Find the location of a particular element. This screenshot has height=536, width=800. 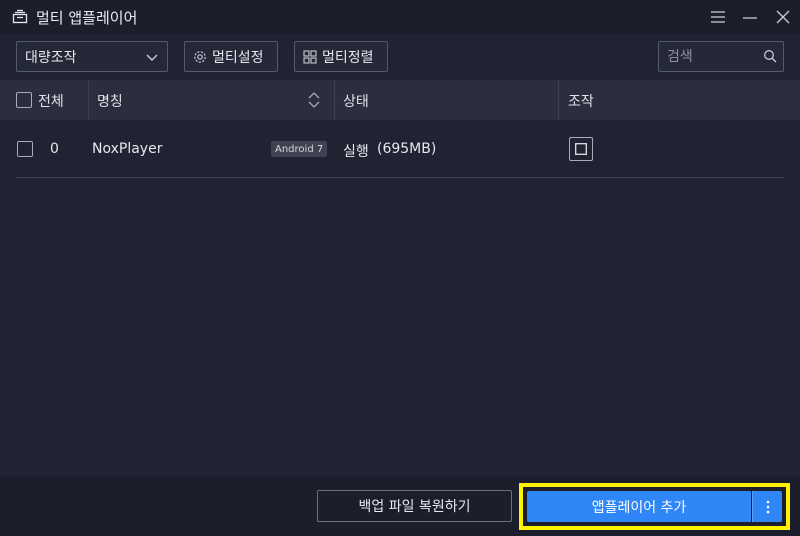

more-options-button is located at coordinates (767, 506).